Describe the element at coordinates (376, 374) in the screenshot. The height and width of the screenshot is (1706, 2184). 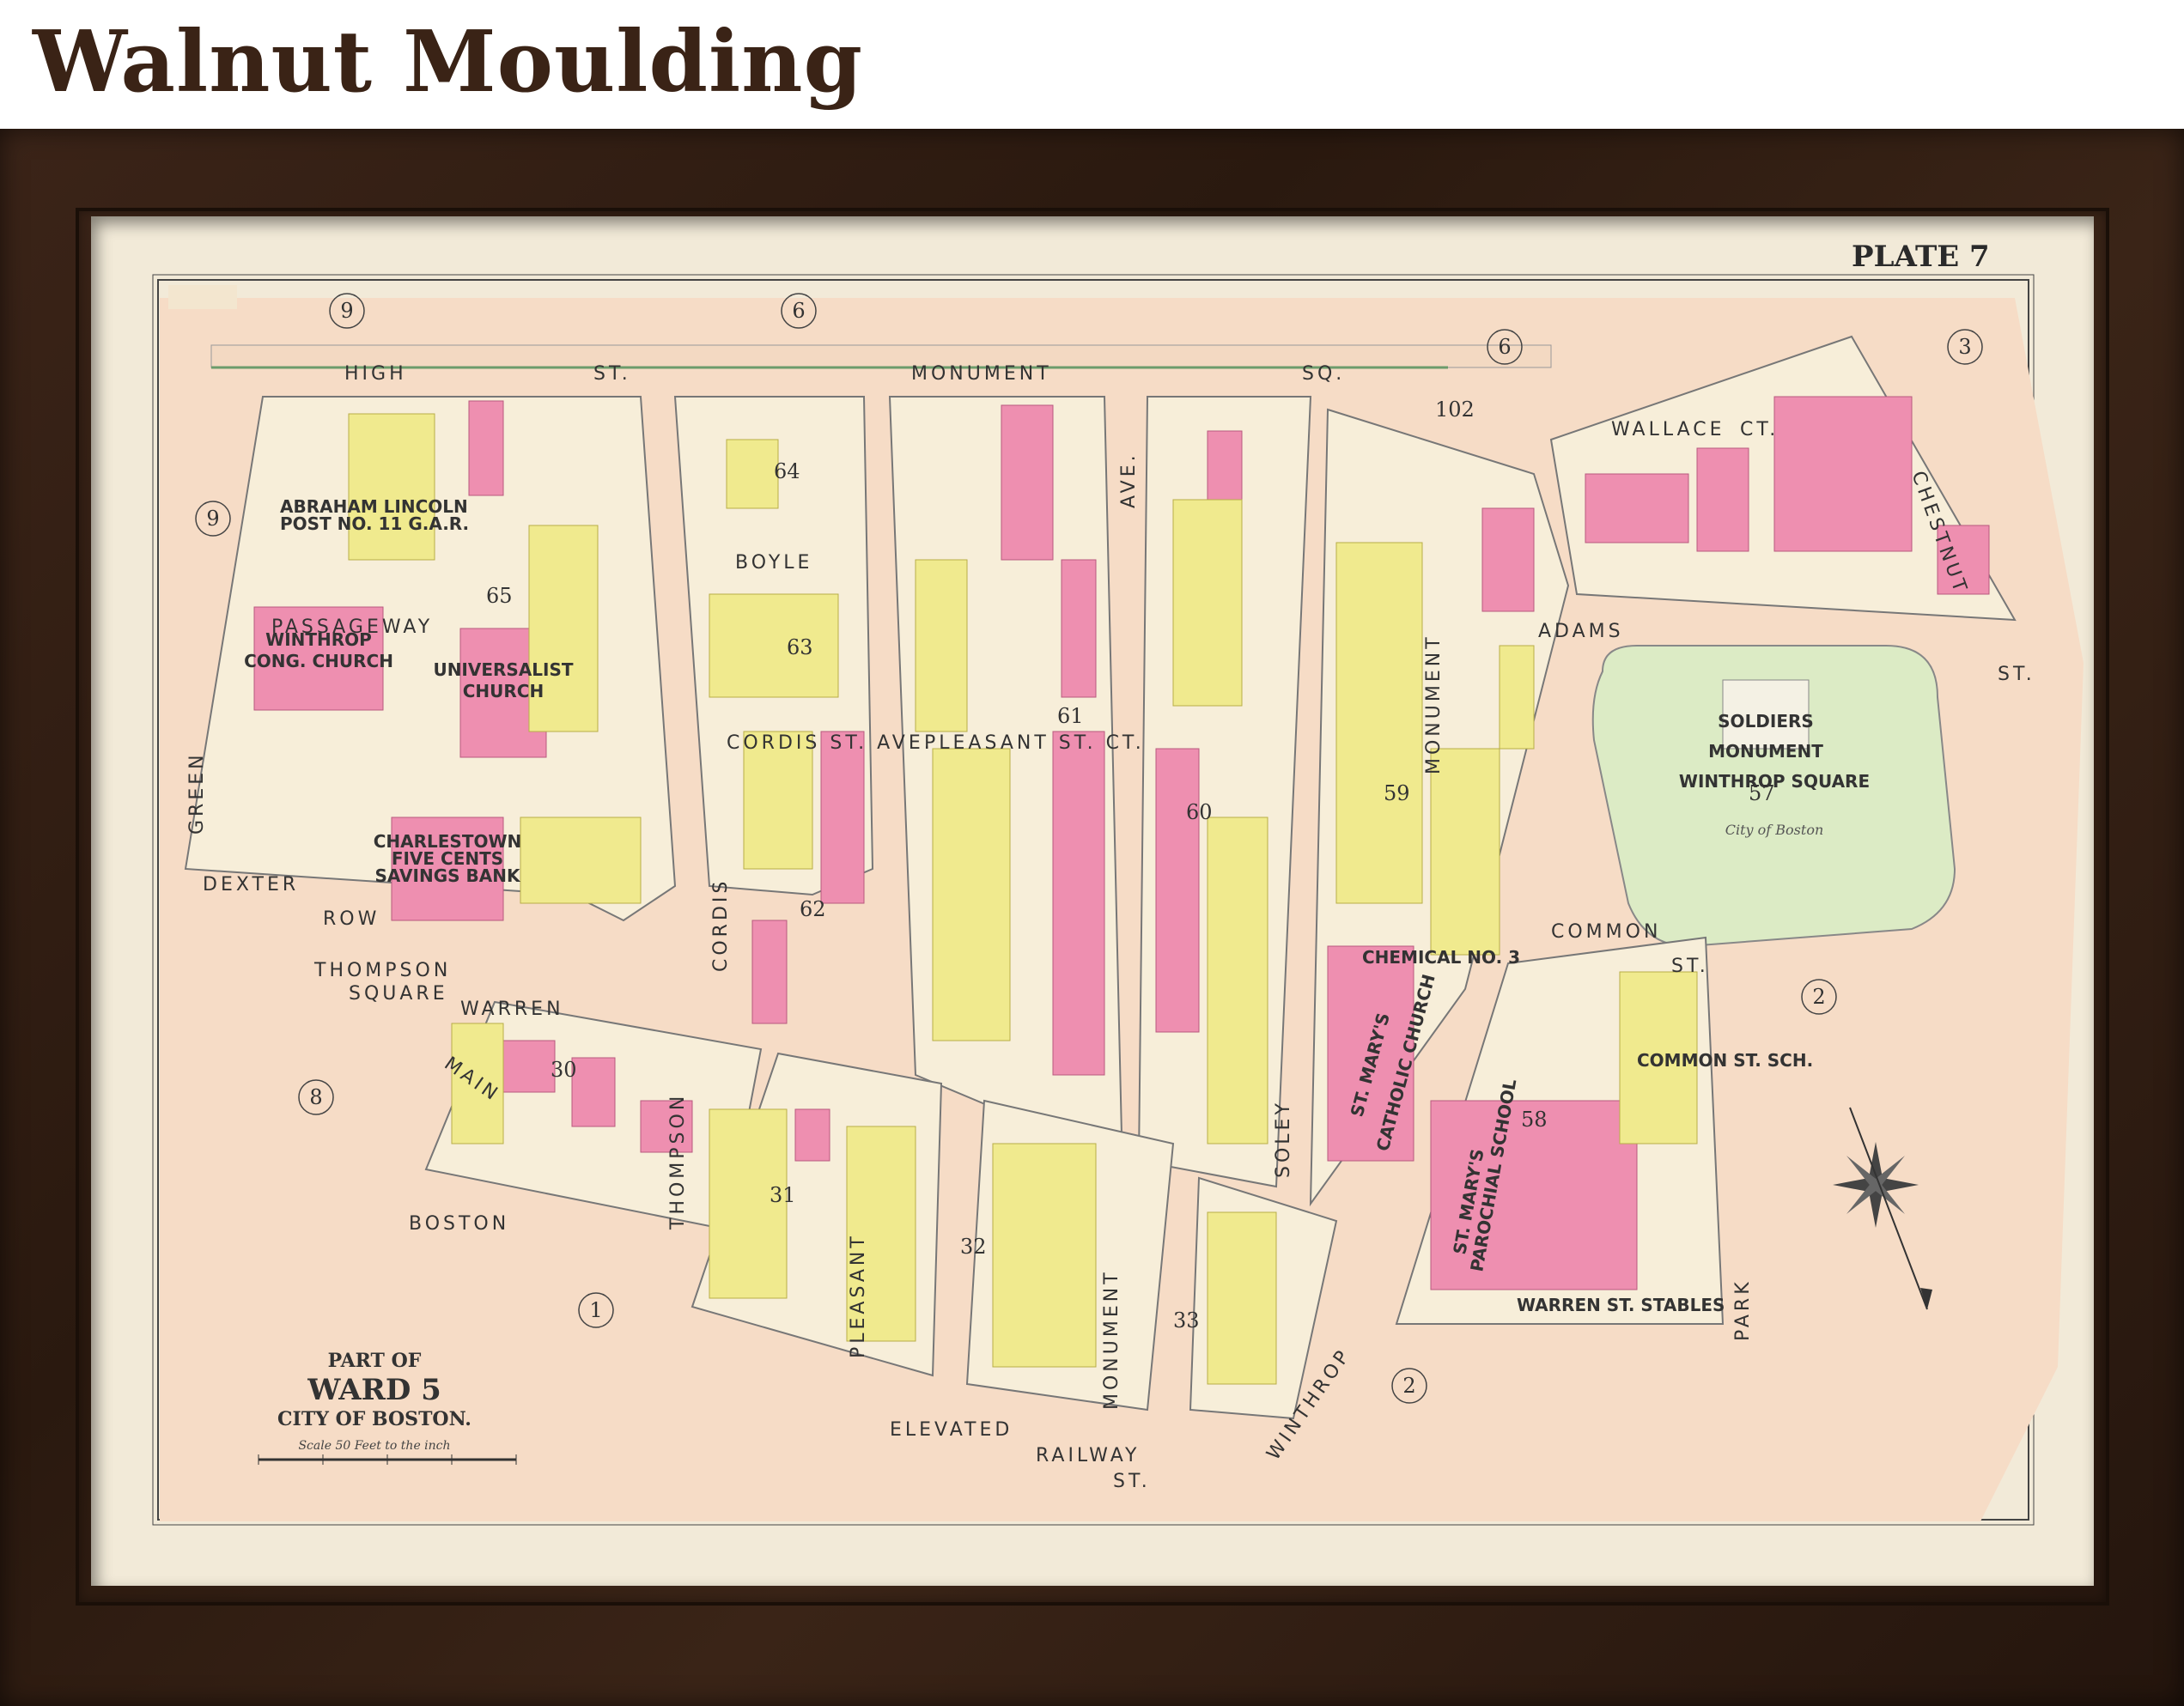
I see `street-high: HIGH` at that location.